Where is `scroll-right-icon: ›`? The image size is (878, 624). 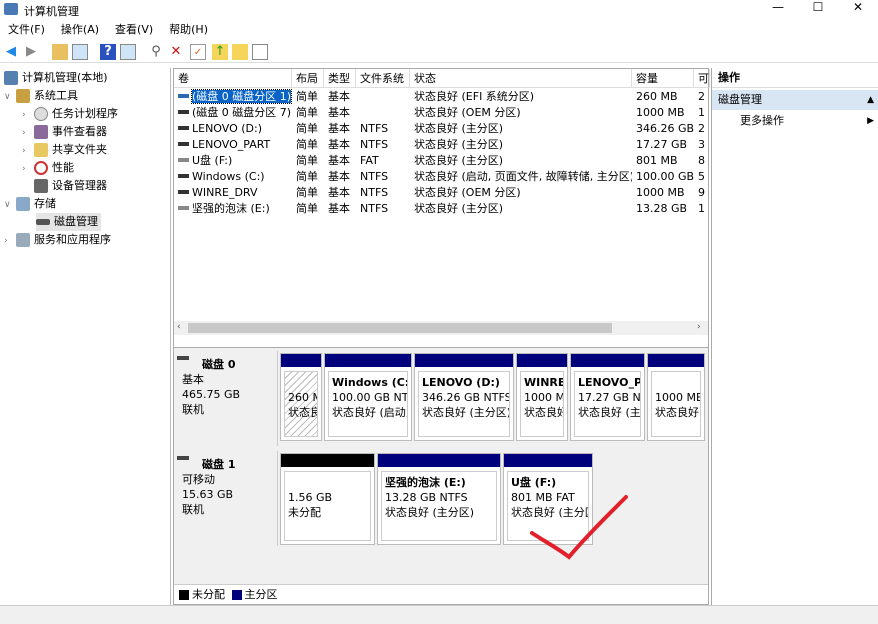
scroll-right-icon: › is located at coordinates (699, 327).